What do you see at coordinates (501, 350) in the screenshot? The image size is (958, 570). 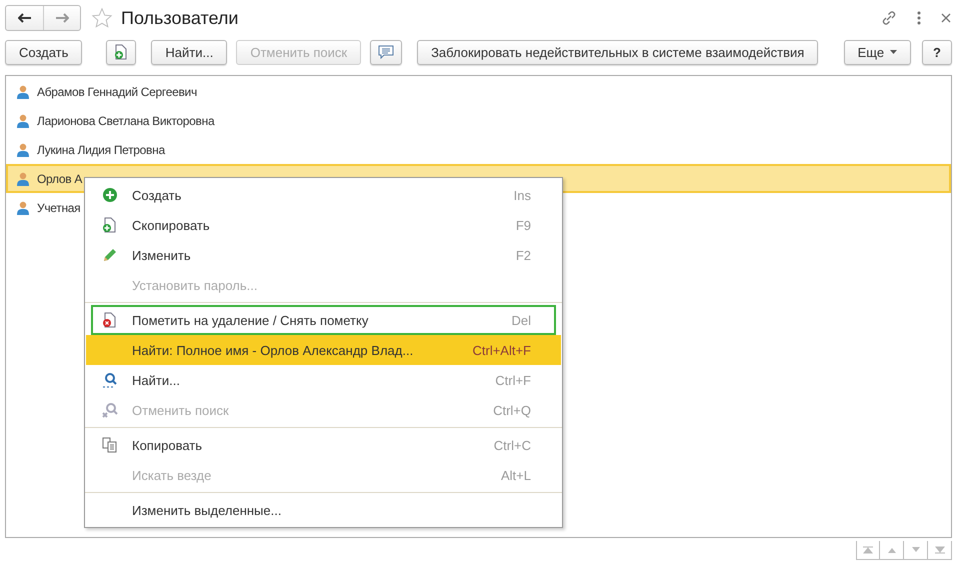 I see `shortcut-label: Ctrl+Alt+F` at bounding box center [501, 350].